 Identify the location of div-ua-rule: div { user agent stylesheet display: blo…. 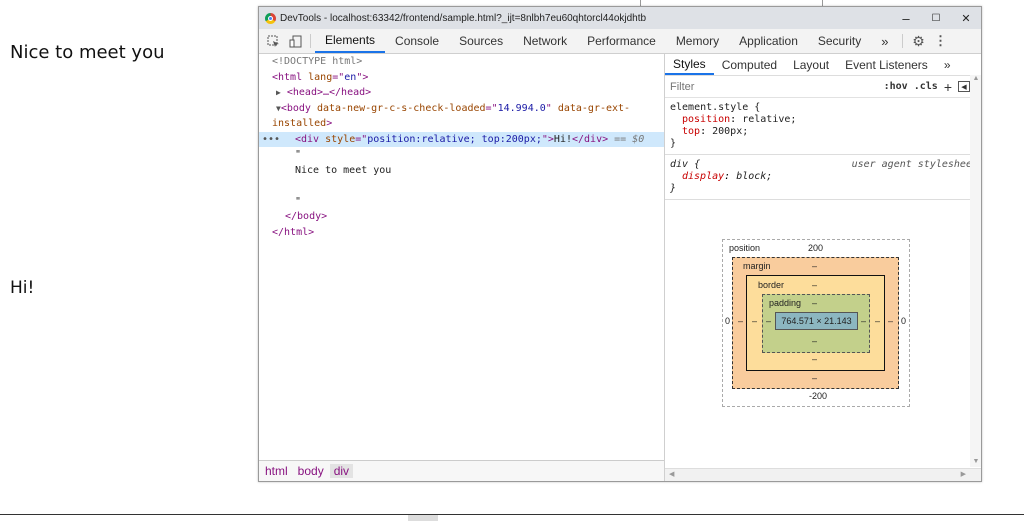
(823, 177).